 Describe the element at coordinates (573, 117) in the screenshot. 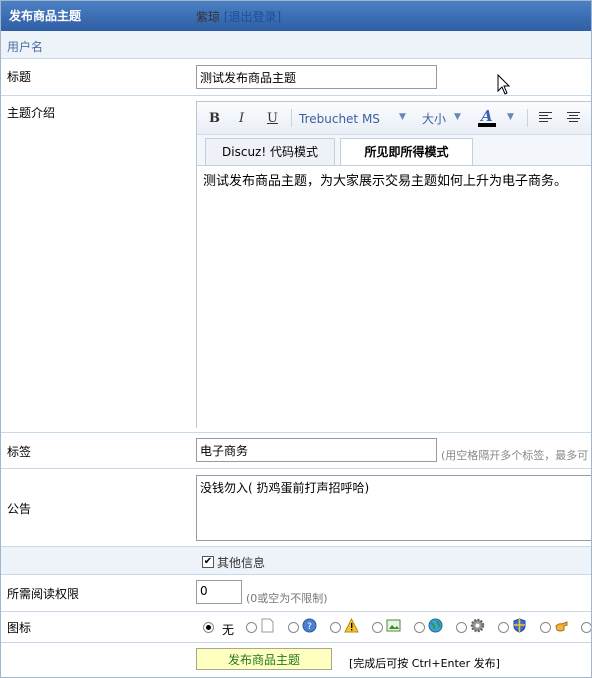

I see `align-center-icon` at that location.